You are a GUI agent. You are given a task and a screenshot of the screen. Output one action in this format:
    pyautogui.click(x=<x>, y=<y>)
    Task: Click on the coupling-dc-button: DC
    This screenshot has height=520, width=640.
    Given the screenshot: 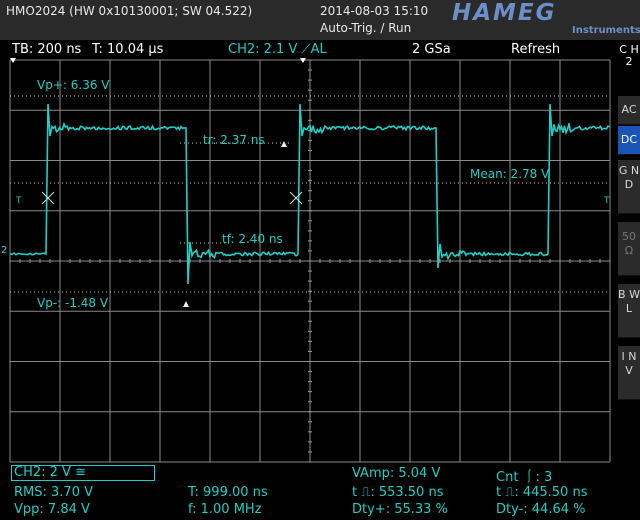 What is the action you would take?
    pyautogui.click(x=629, y=140)
    